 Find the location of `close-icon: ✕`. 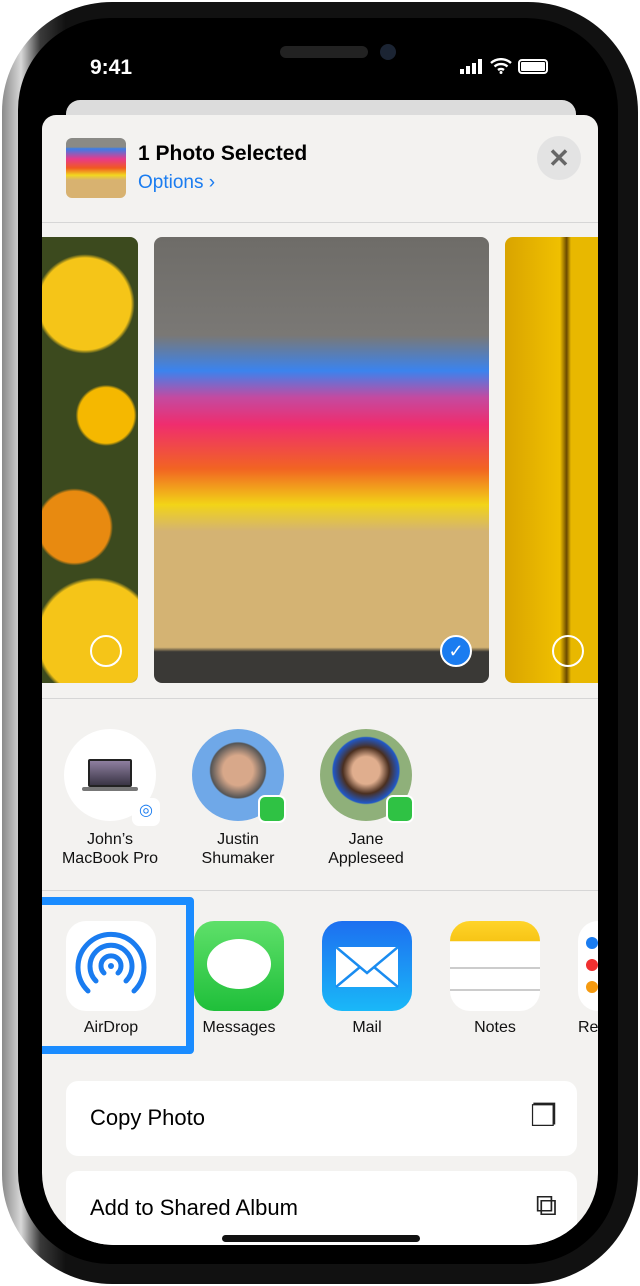

close-icon: ✕ is located at coordinates (559, 158).